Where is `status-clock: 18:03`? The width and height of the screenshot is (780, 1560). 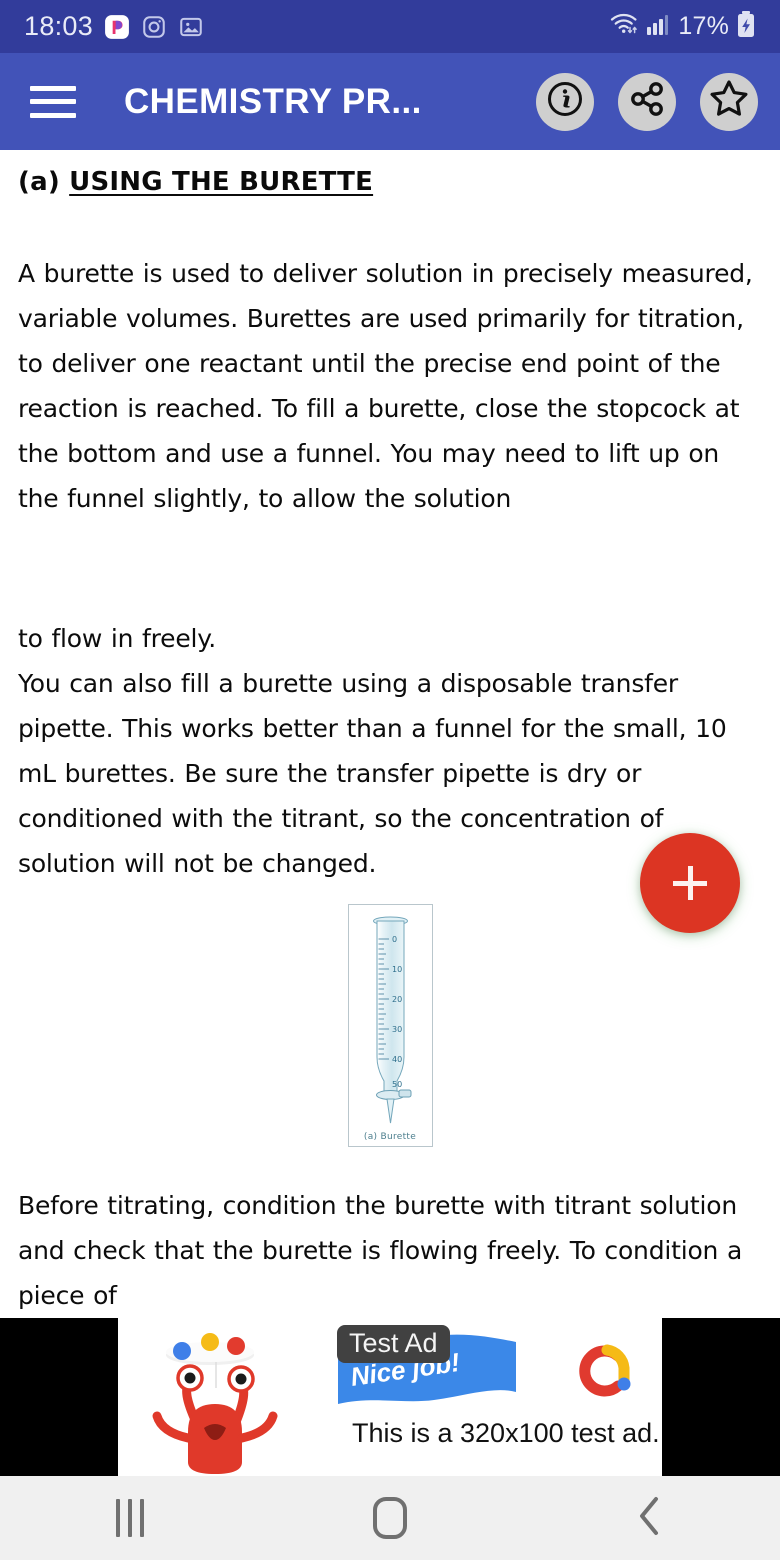 status-clock: 18:03 is located at coordinates (59, 26).